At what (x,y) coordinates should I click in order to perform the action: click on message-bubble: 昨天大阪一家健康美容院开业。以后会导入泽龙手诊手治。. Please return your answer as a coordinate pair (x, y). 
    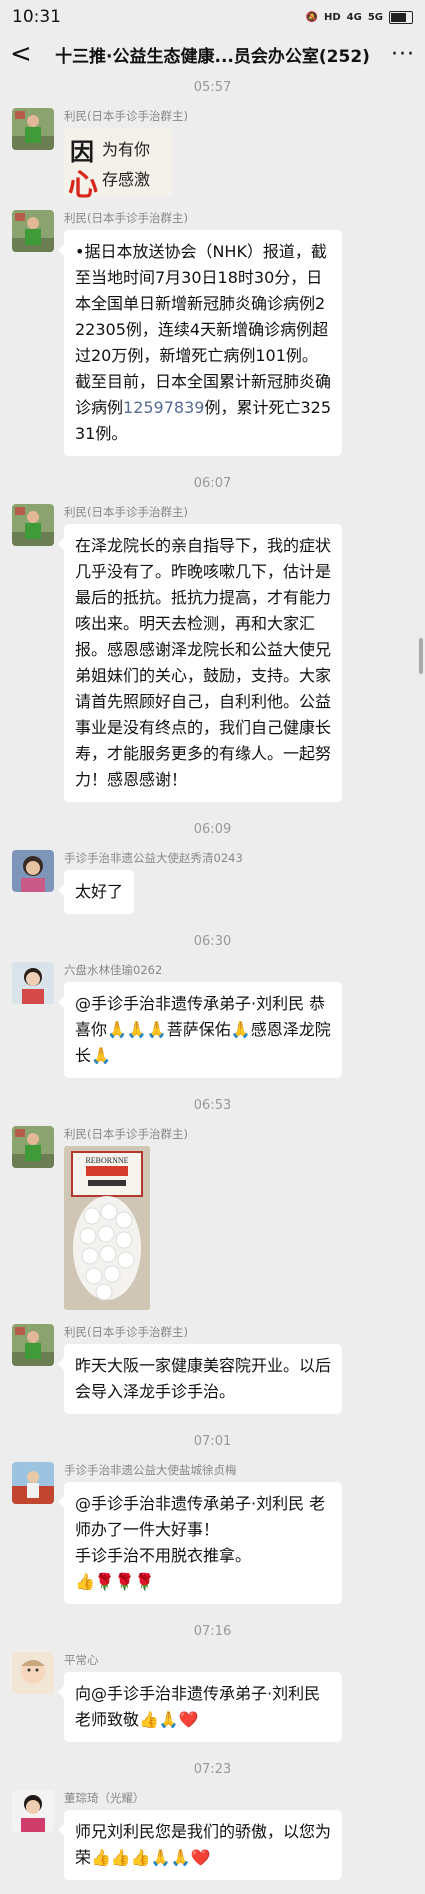
    Looking at the image, I should click on (200, 1379).